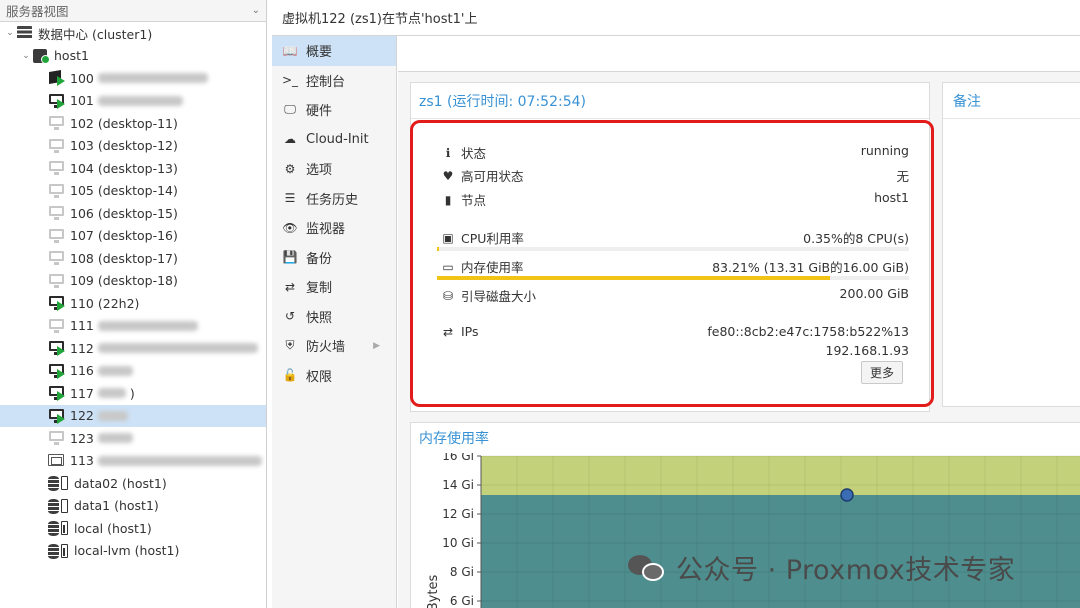 The image size is (1080, 608). What do you see at coordinates (133, 213) in the screenshot?
I see `tree-item-vm: 106 (desktop-15)` at bounding box center [133, 213].